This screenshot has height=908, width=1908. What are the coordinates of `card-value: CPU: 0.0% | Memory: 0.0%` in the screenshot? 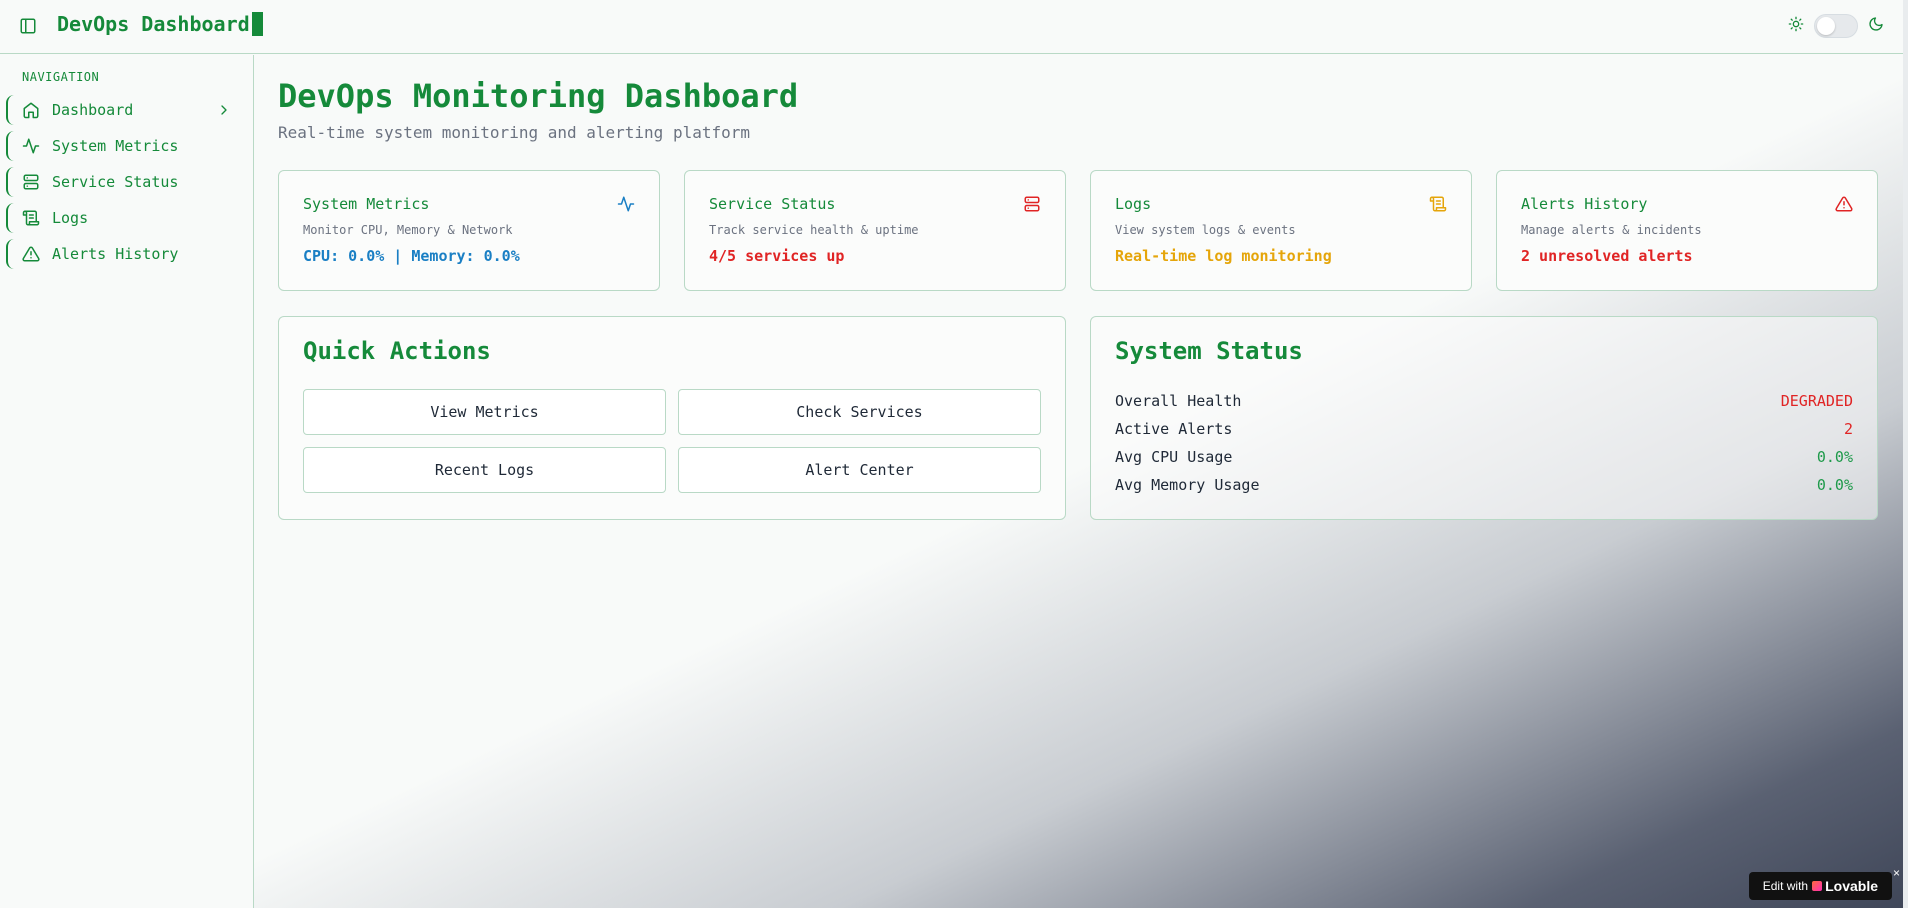 It's located at (411, 256).